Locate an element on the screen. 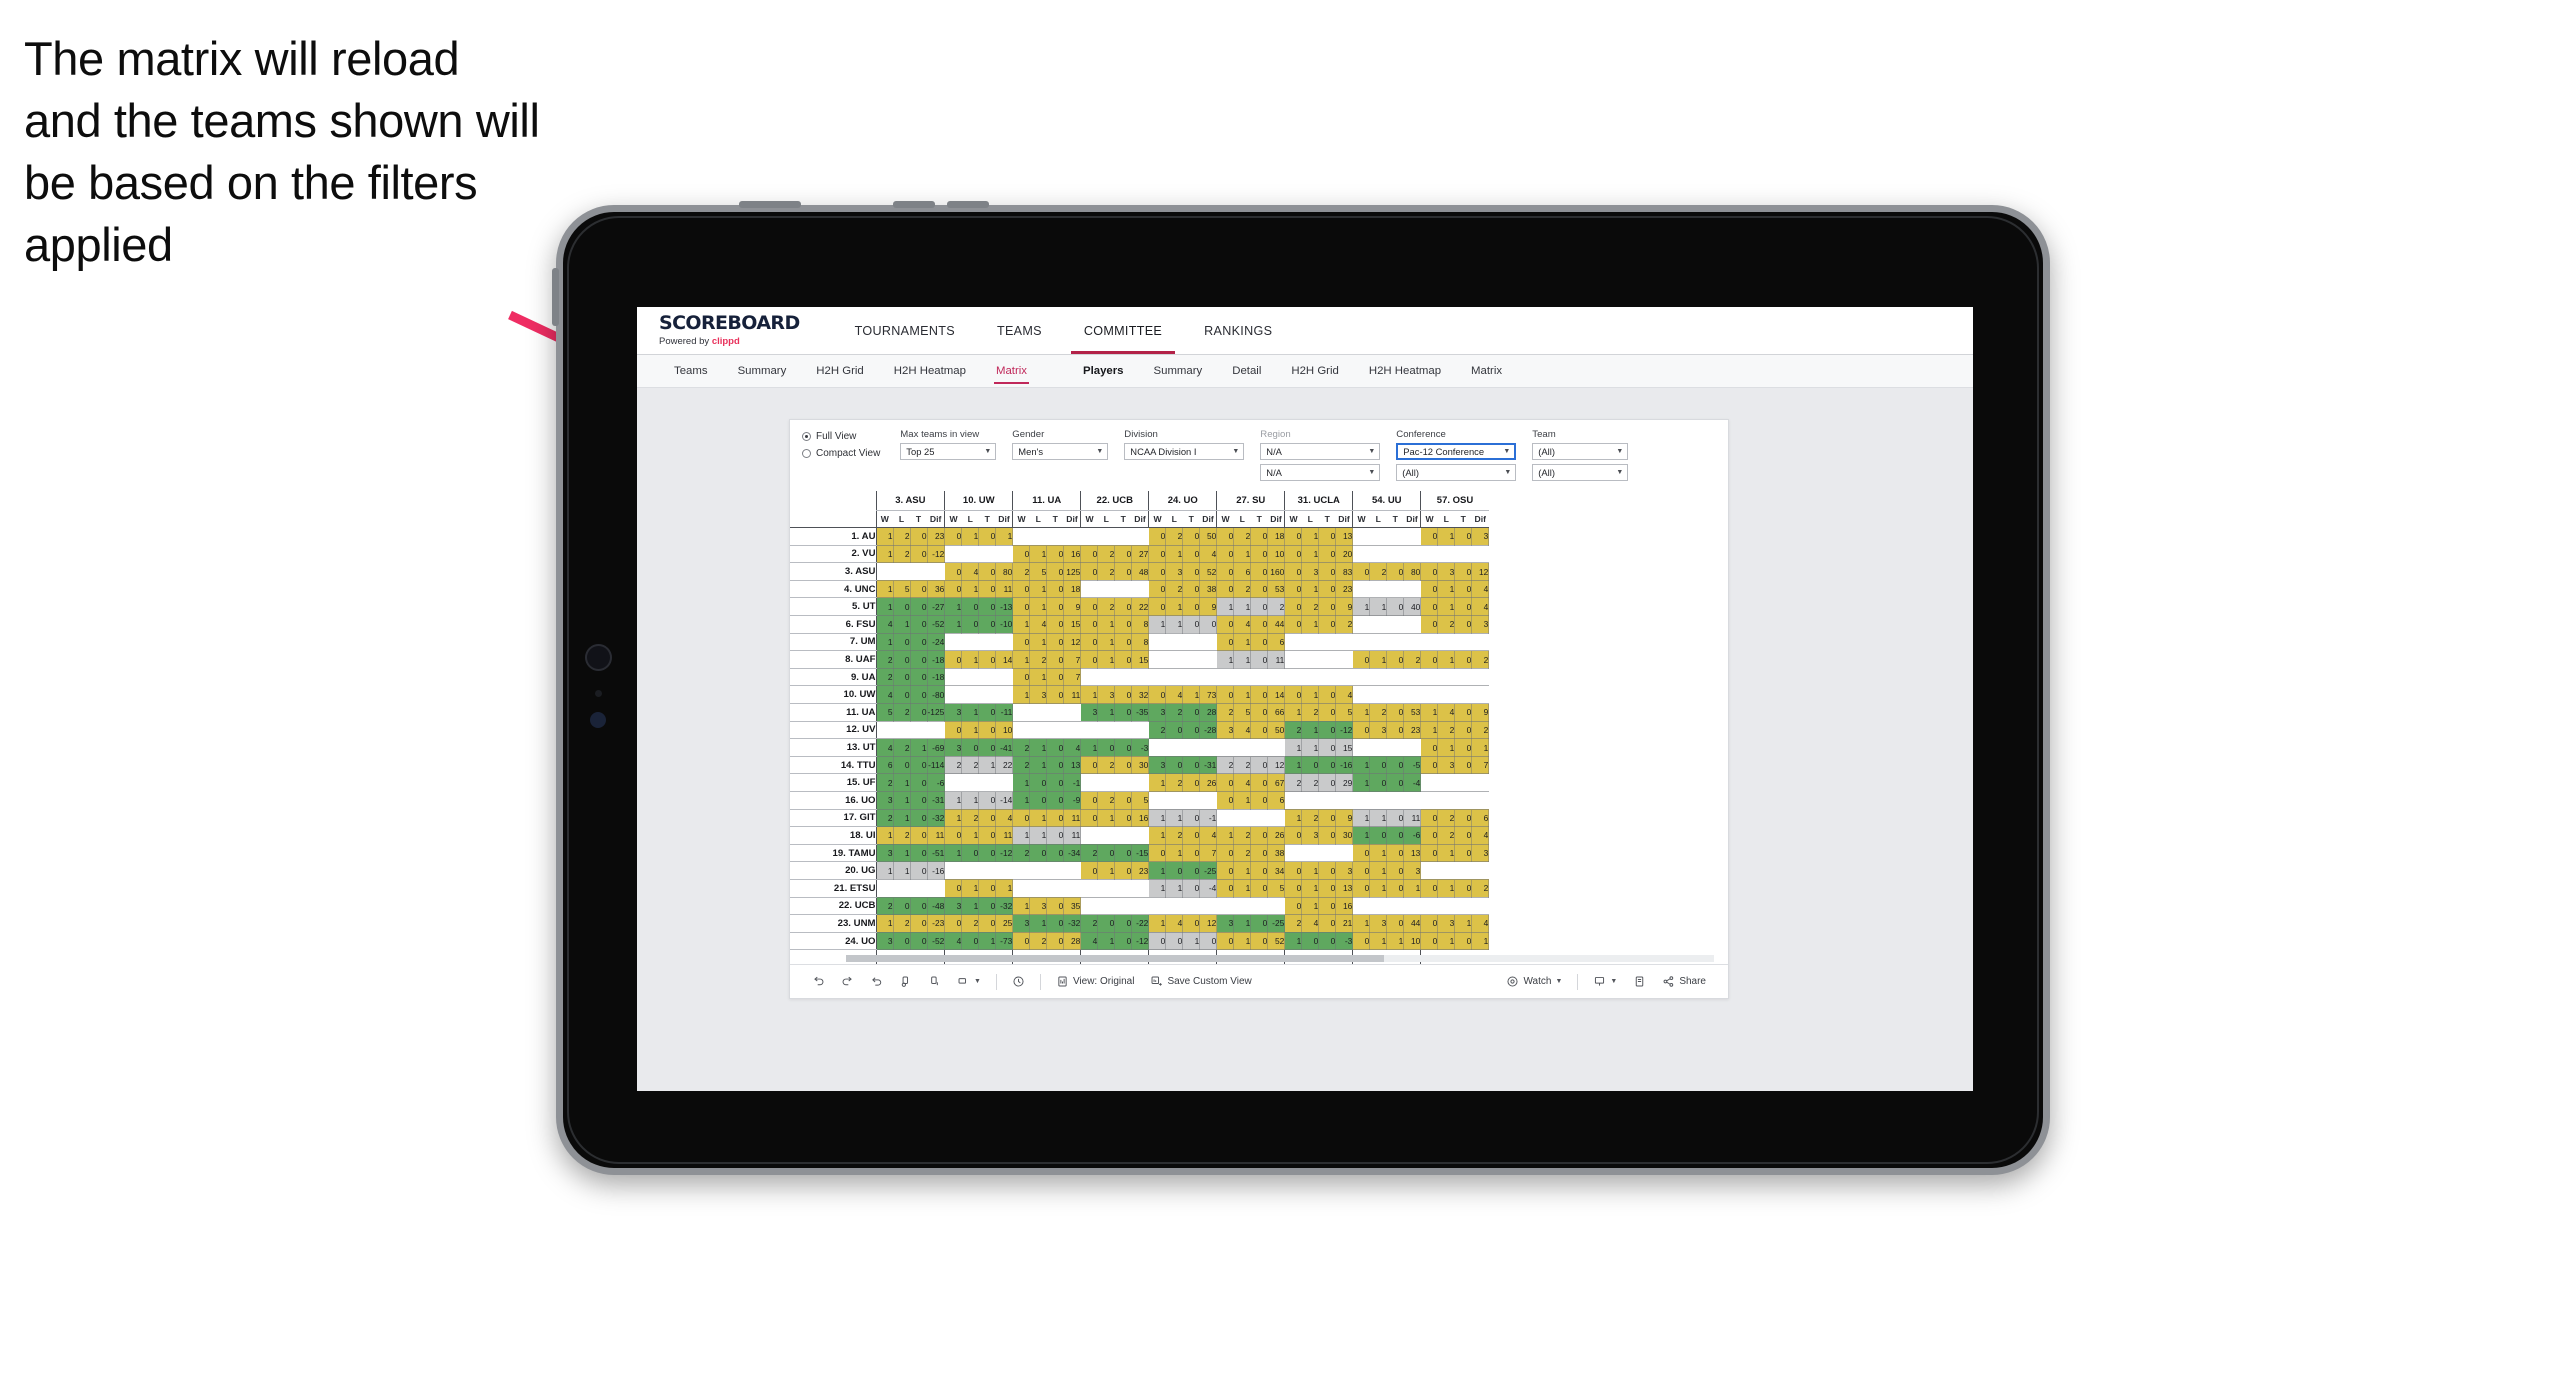  matrix-row: 10. UW 4 0 0 -80 1 3 0 11 1 3 0 32 0 4 1 73 0 1 0 14 0 1 0 4 is located at coordinates (1139, 695).